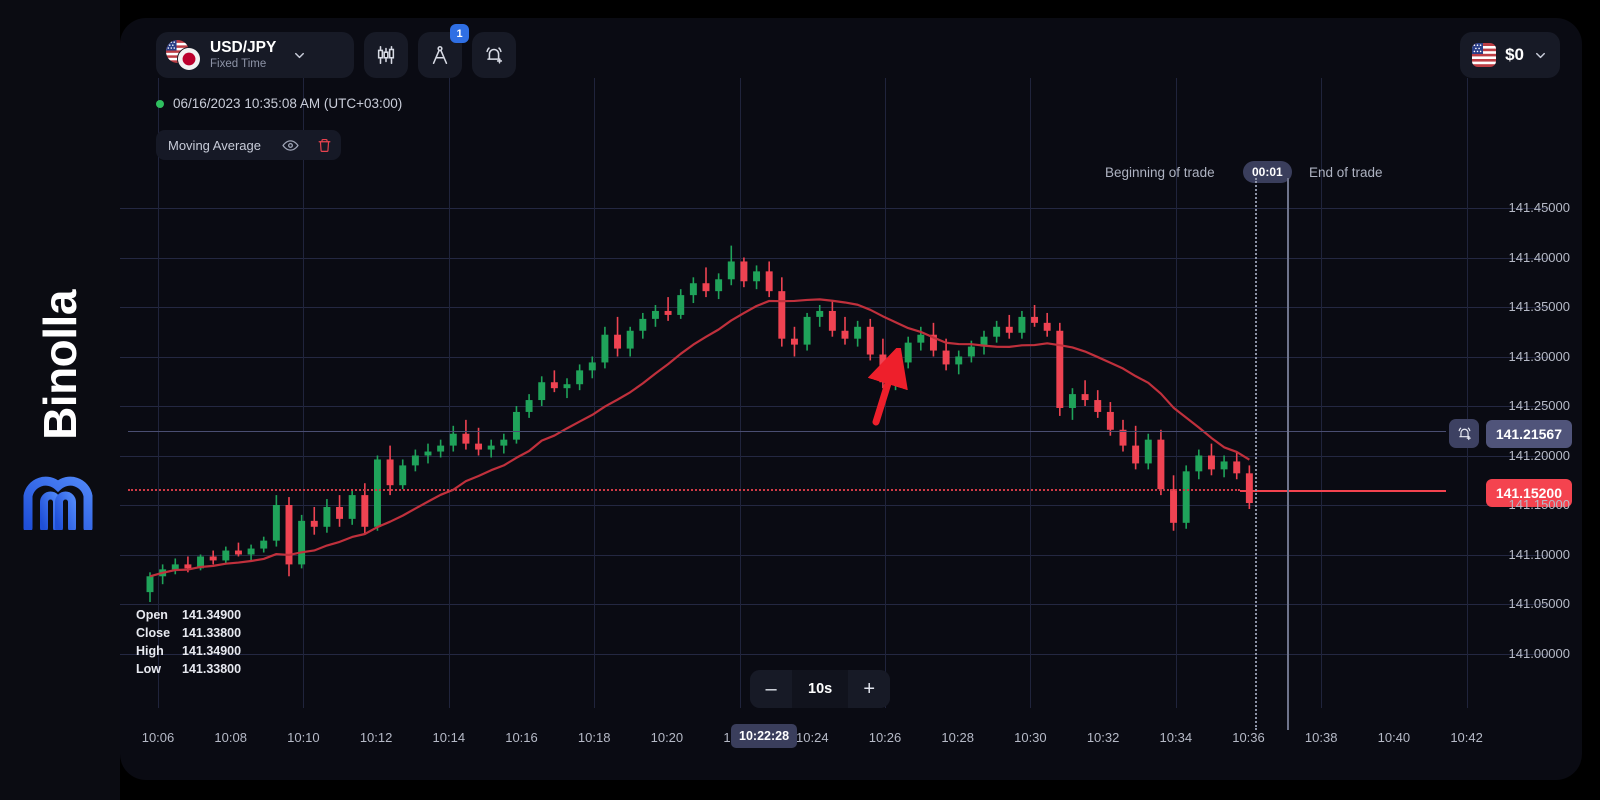 The image size is (1600, 800). What do you see at coordinates (60, 400) in the screenshot?
I see `brand-rail: Binolla` at bounding box center [60, 400].